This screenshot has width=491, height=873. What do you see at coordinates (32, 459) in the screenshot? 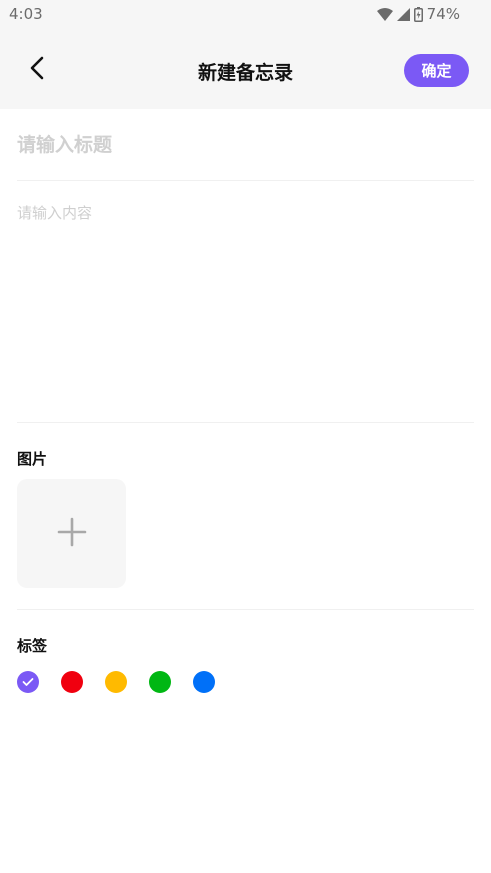
I see `images-label: 图片` at bounding box center [32, 459].